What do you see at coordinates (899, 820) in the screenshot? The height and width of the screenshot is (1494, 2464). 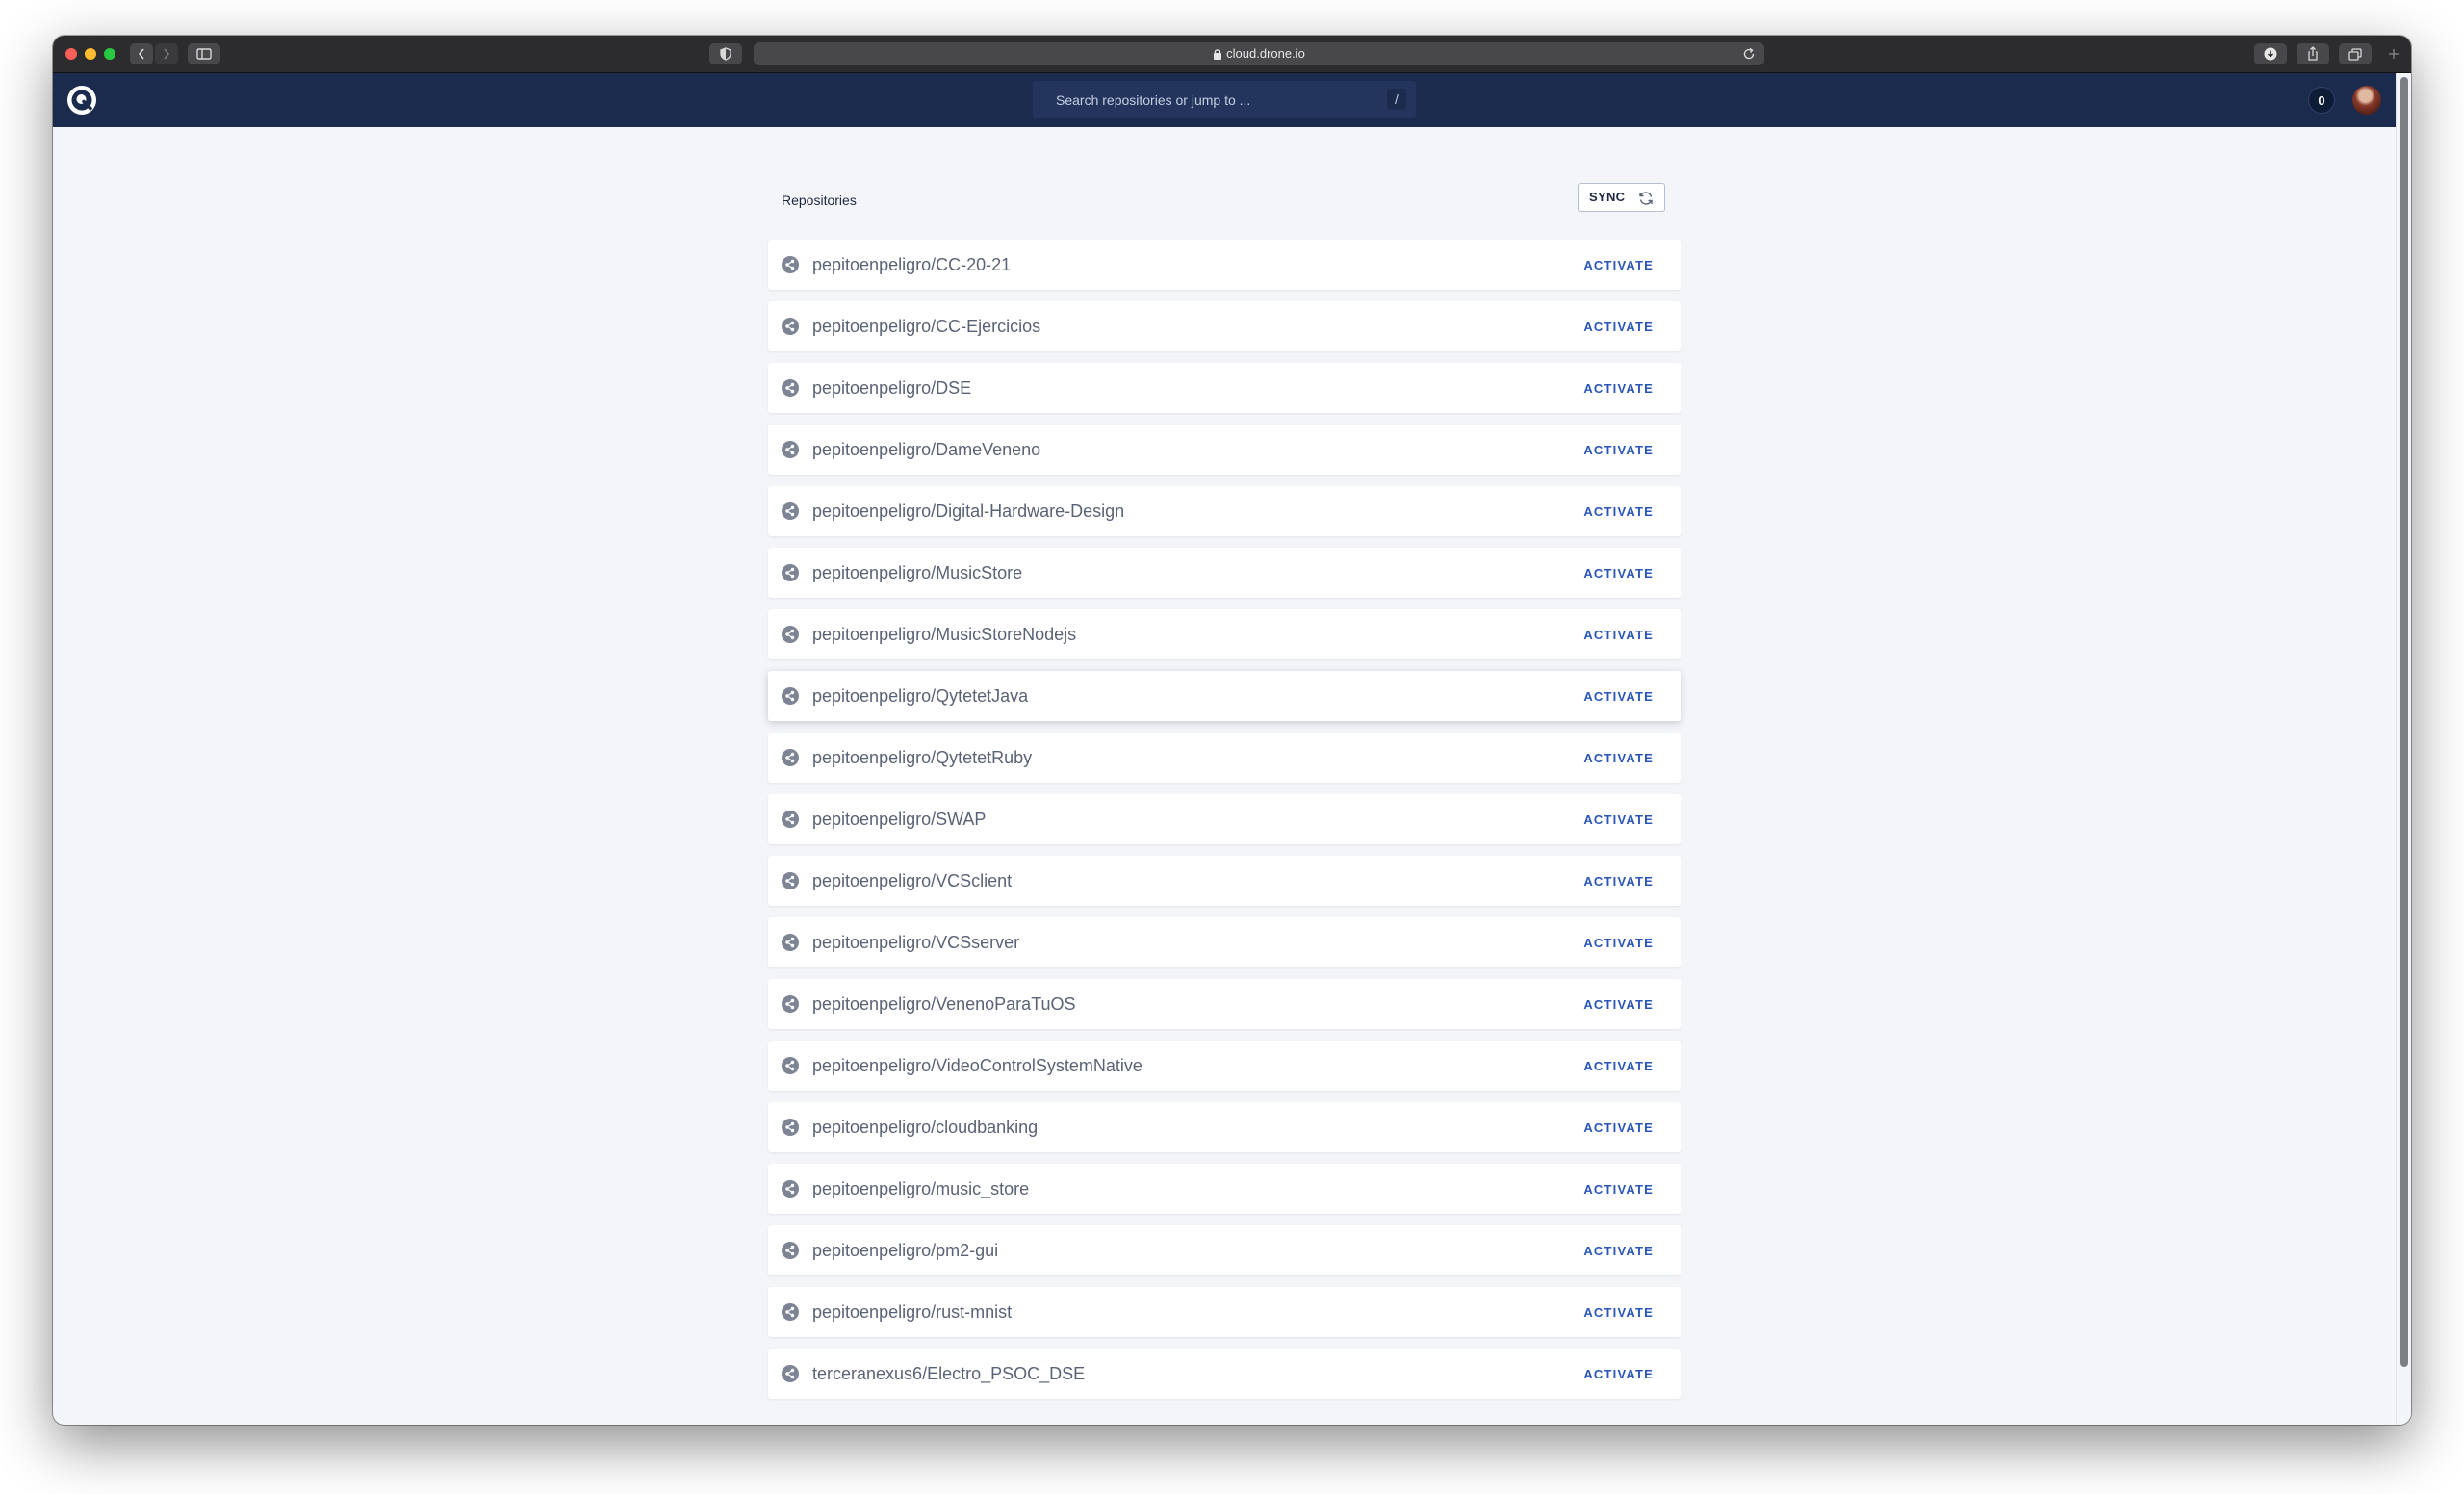 I see `repo-name: pepitoenpeligro/SWAP` at bounding box center [899, 820].